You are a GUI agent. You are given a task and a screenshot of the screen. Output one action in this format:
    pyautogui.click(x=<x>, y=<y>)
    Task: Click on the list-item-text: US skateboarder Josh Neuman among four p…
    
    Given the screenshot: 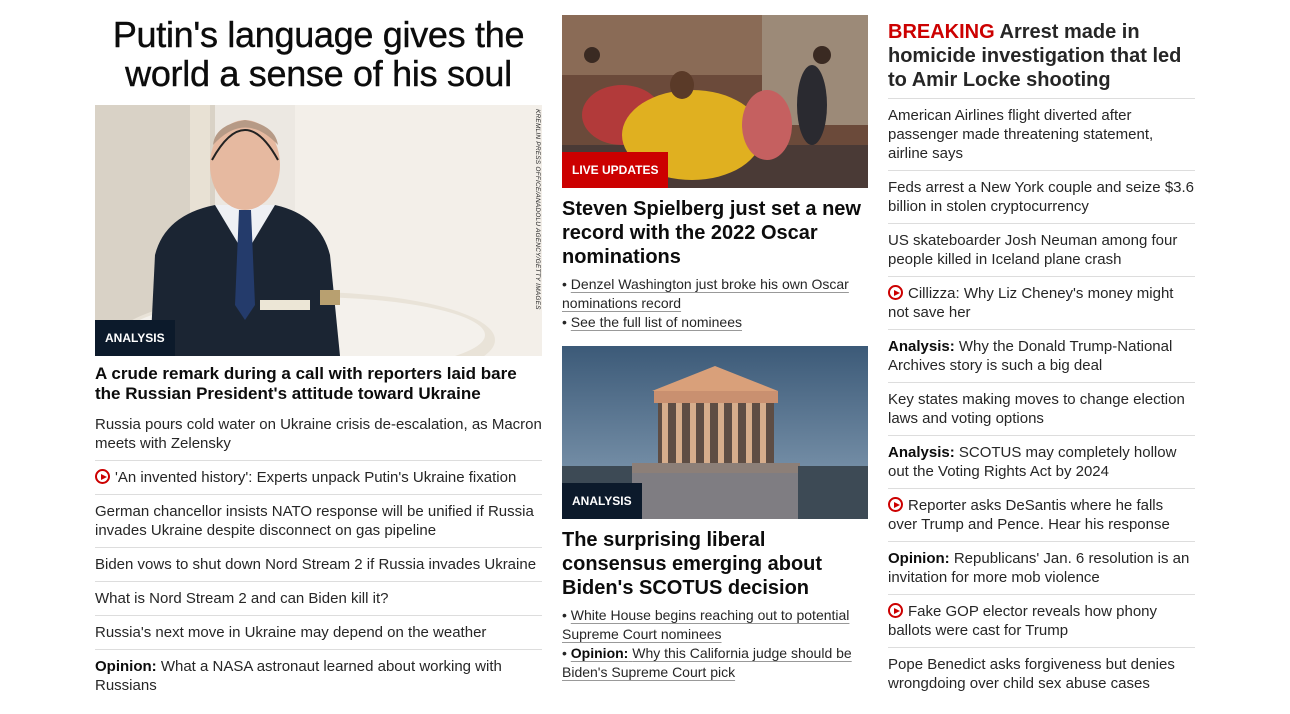 What is the action you would take?
    pyautogui.click(x=1033, y=250)
    